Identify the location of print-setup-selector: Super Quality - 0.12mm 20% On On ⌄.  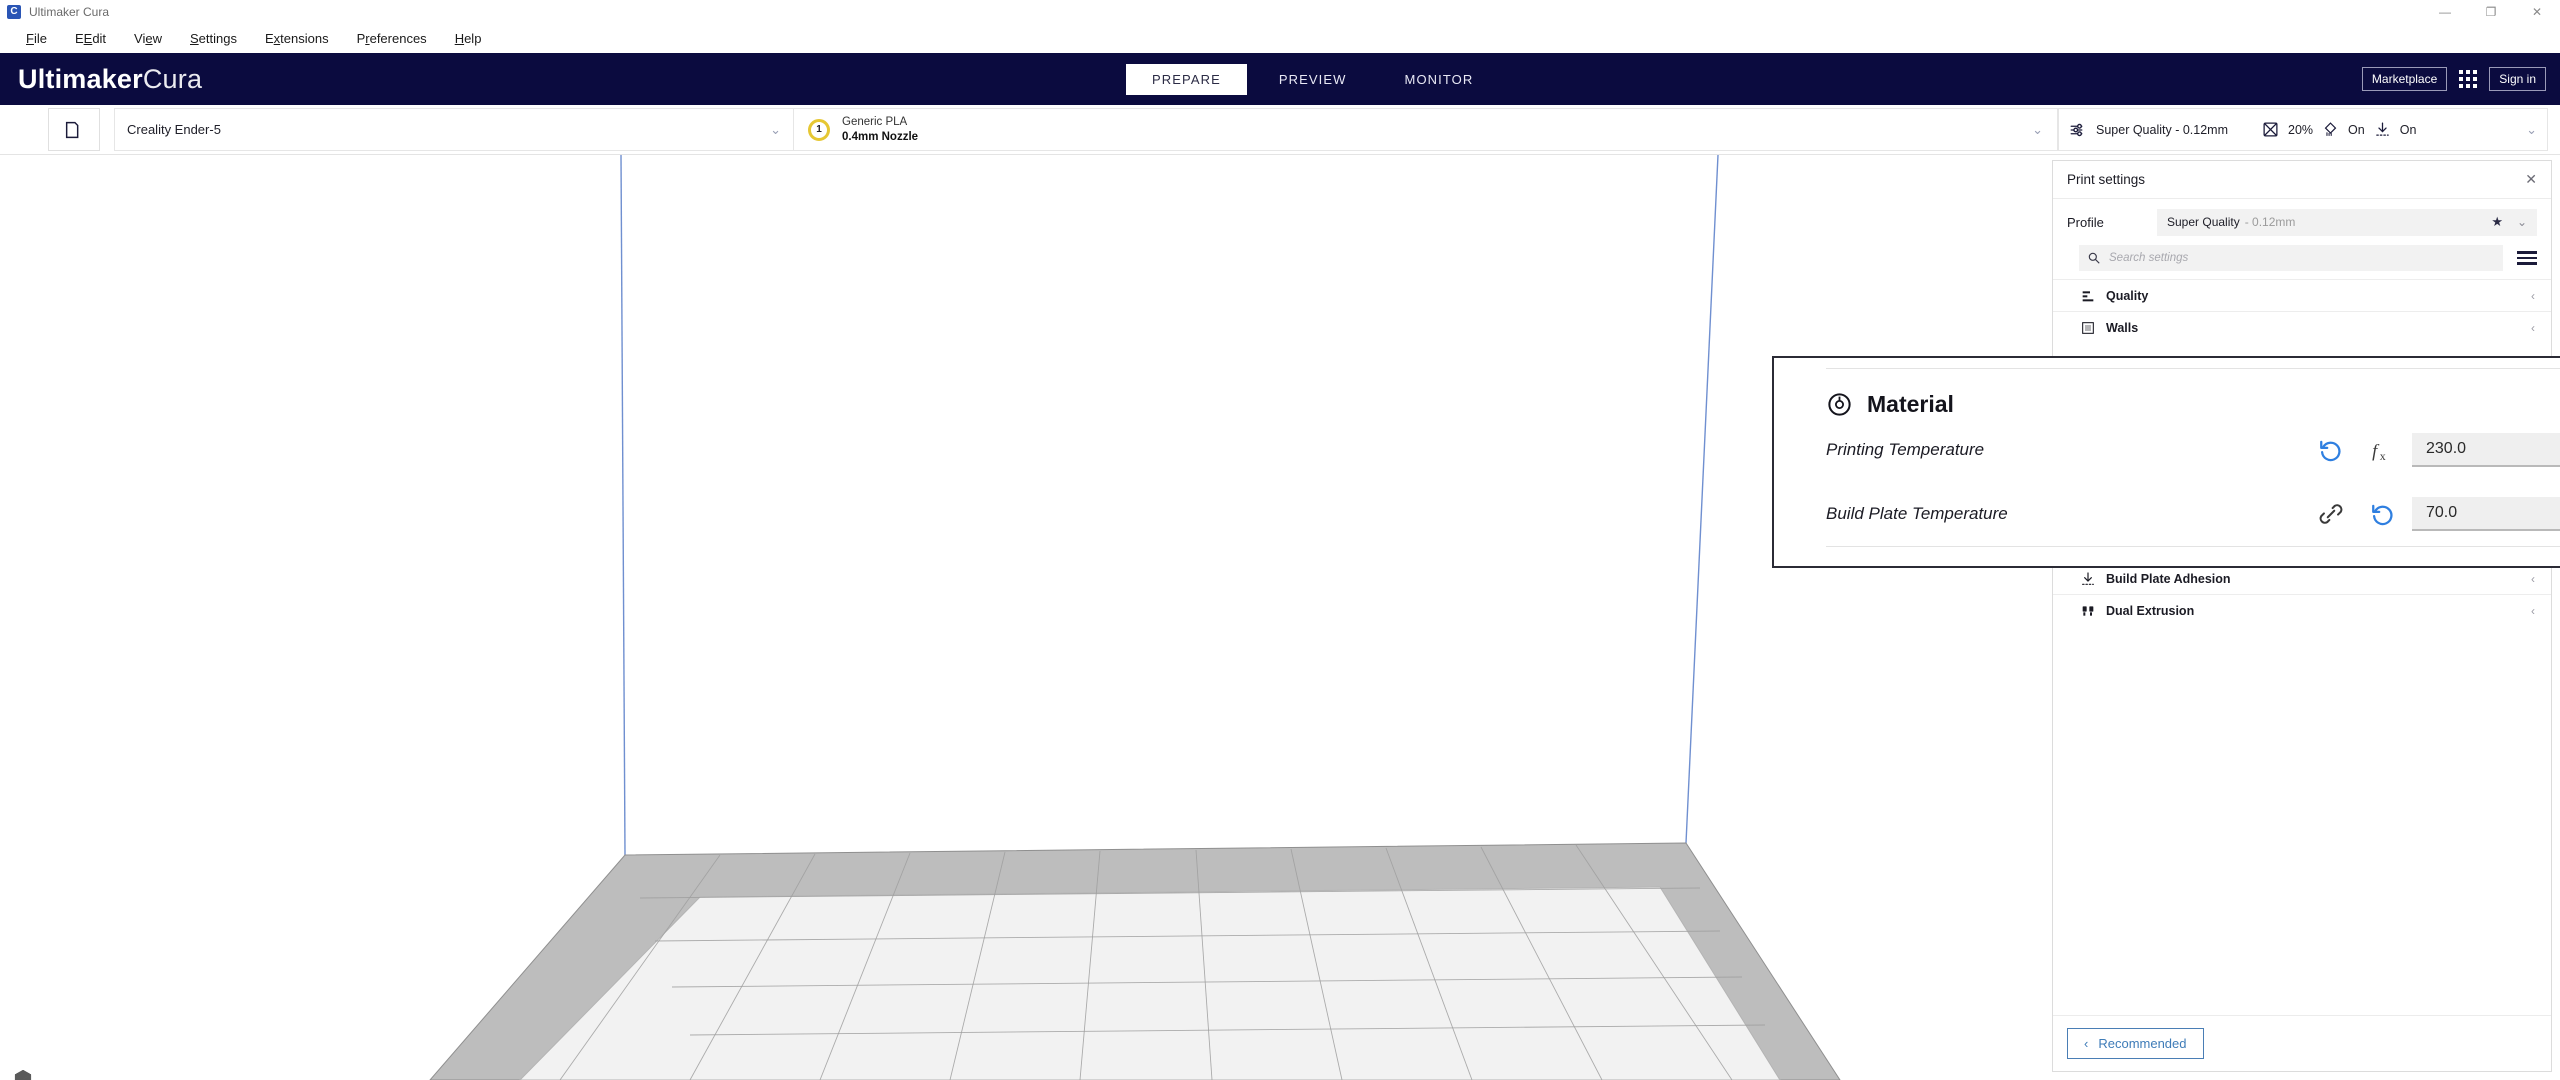
(2303, 129).